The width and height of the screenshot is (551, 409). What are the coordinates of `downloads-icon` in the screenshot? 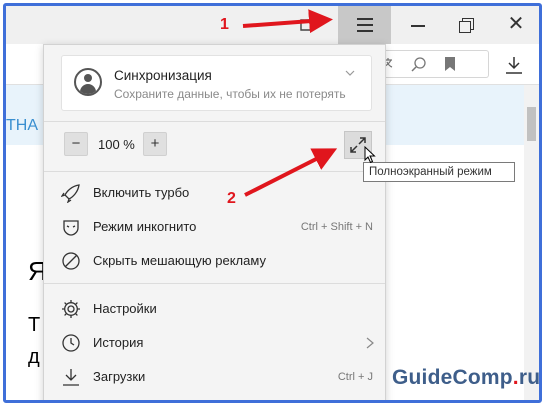 It's located at (514, 65).